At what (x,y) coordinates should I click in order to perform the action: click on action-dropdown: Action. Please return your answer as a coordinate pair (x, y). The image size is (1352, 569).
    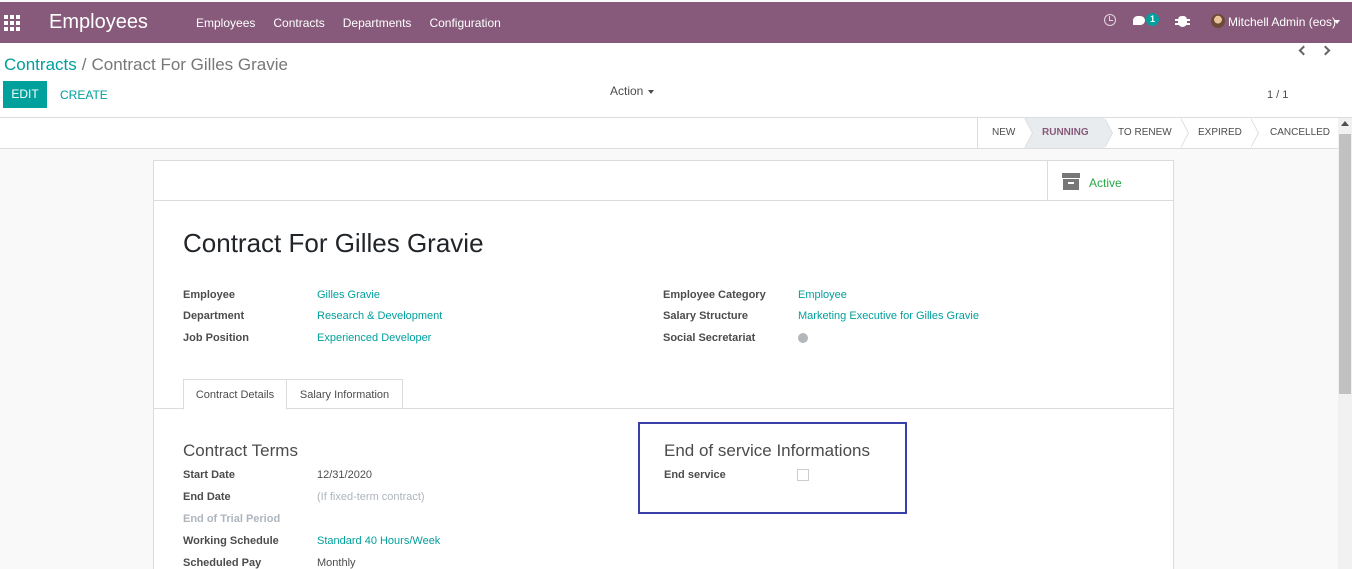
    Looking at the image, I should click on (632, 91).